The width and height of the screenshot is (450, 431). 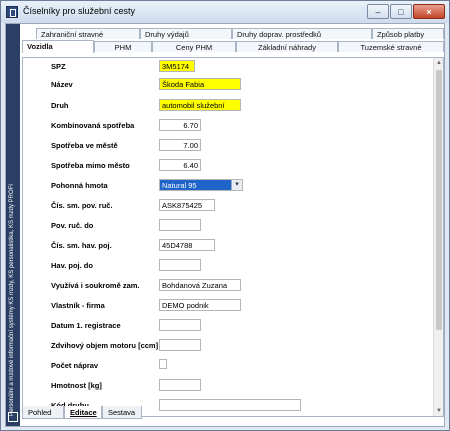 What do you see at coordinates (438, 411) in the screenshot?
I see `scroll-down-icon: ▼` at bounding box center [438, 411].